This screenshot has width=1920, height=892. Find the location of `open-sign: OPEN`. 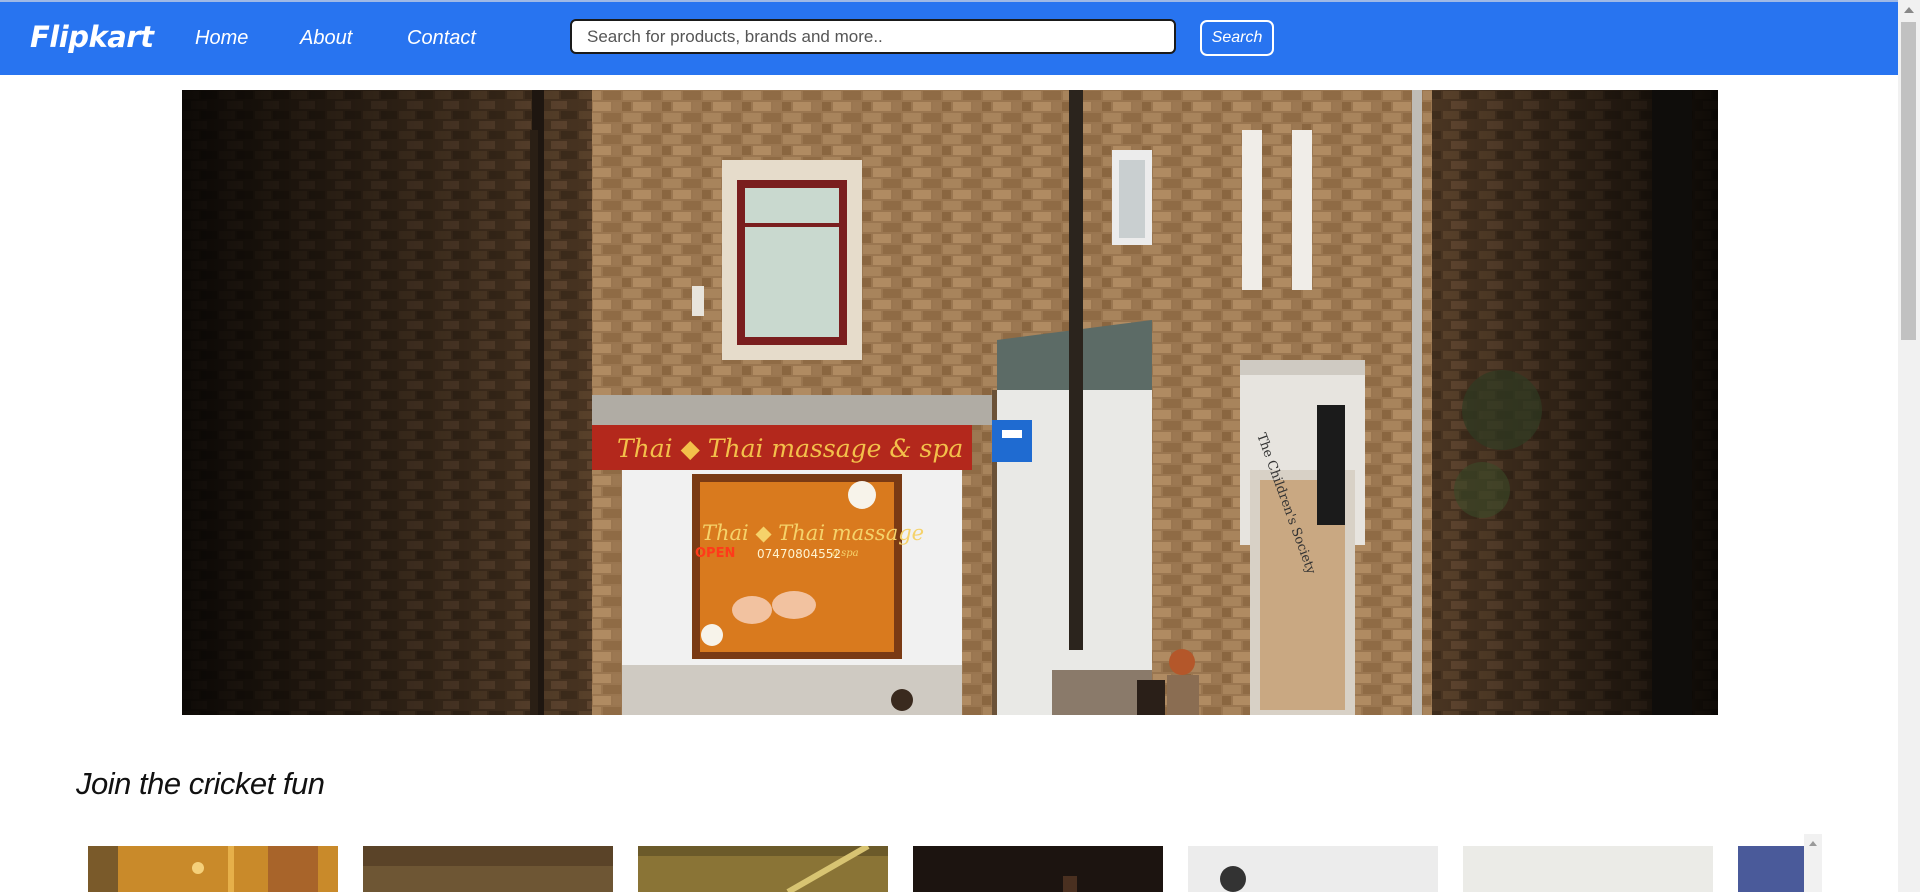

open-sign: OPEN is located at coordinates (715, 553).